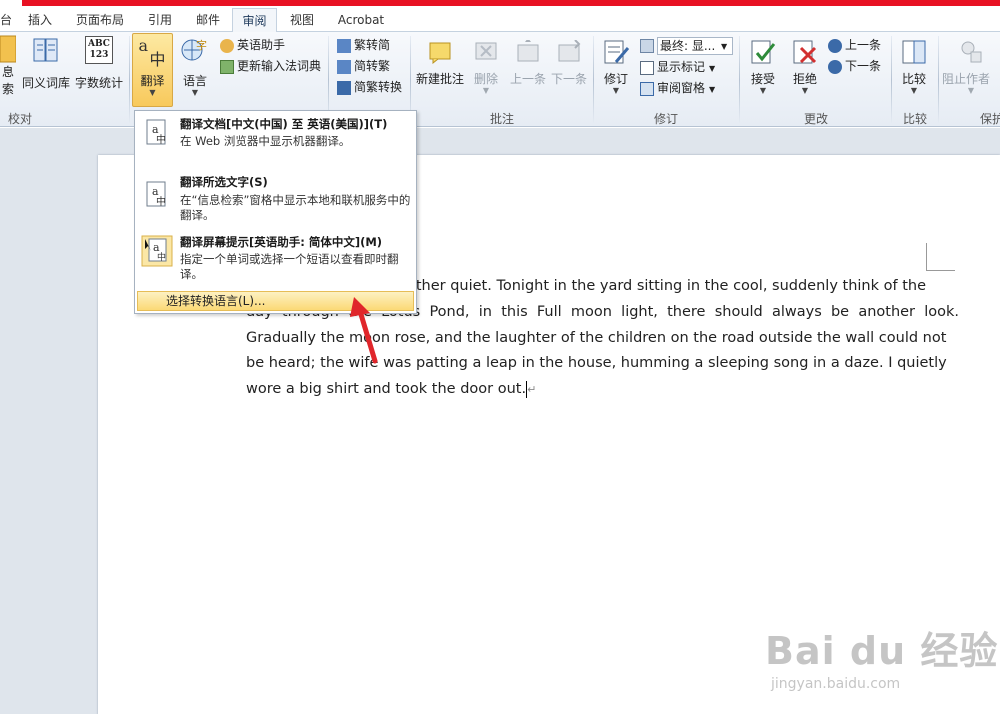 The width and height of the screenshot is (1000, 714). I want to click on tab-acrobat: Acrobat, so click(361, 21).